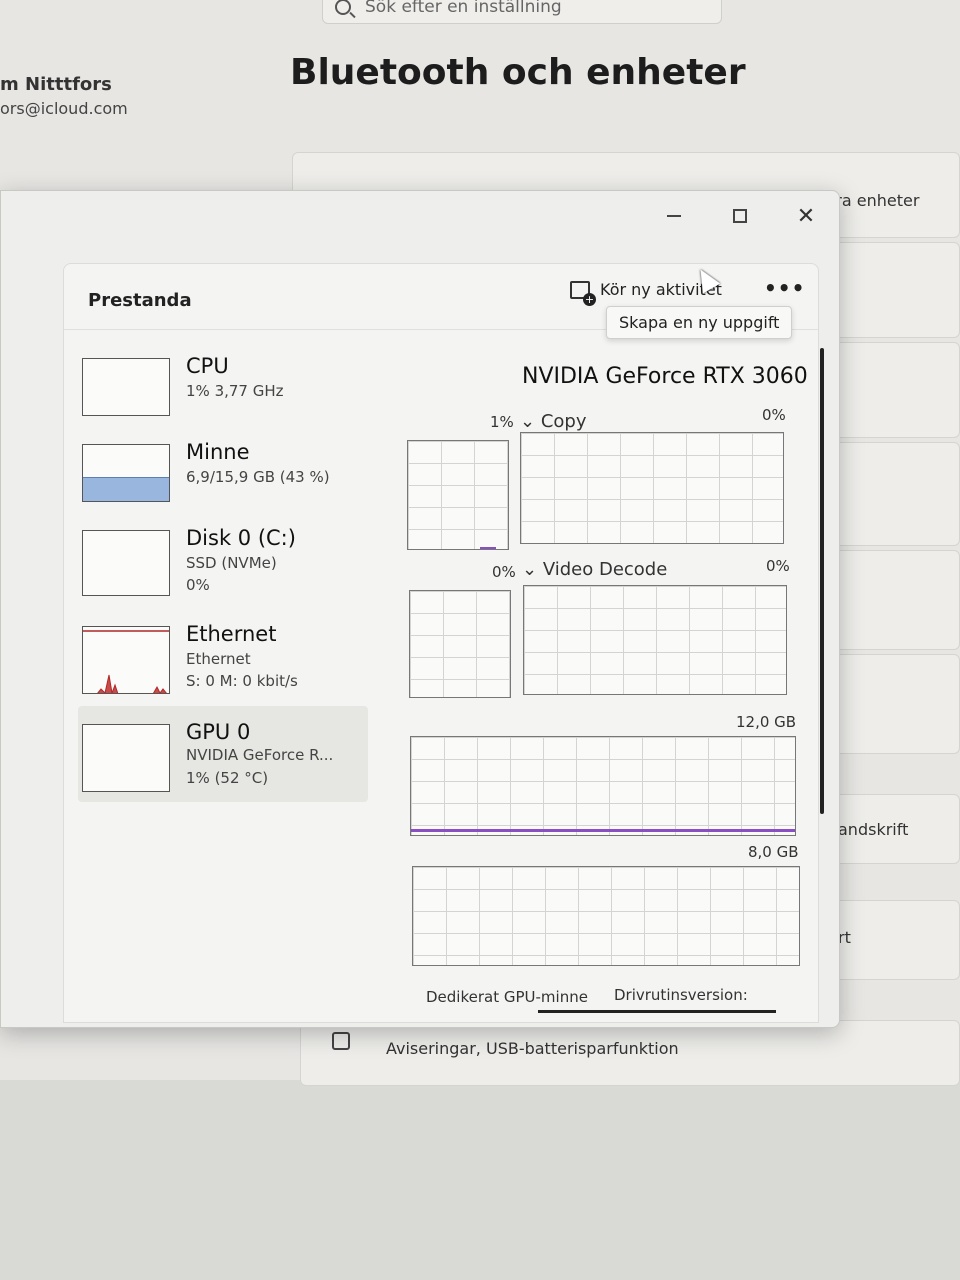  I want to click on dedicated-gpu-memory-label: Dedikerat GPU-minne, so click(507, 997).